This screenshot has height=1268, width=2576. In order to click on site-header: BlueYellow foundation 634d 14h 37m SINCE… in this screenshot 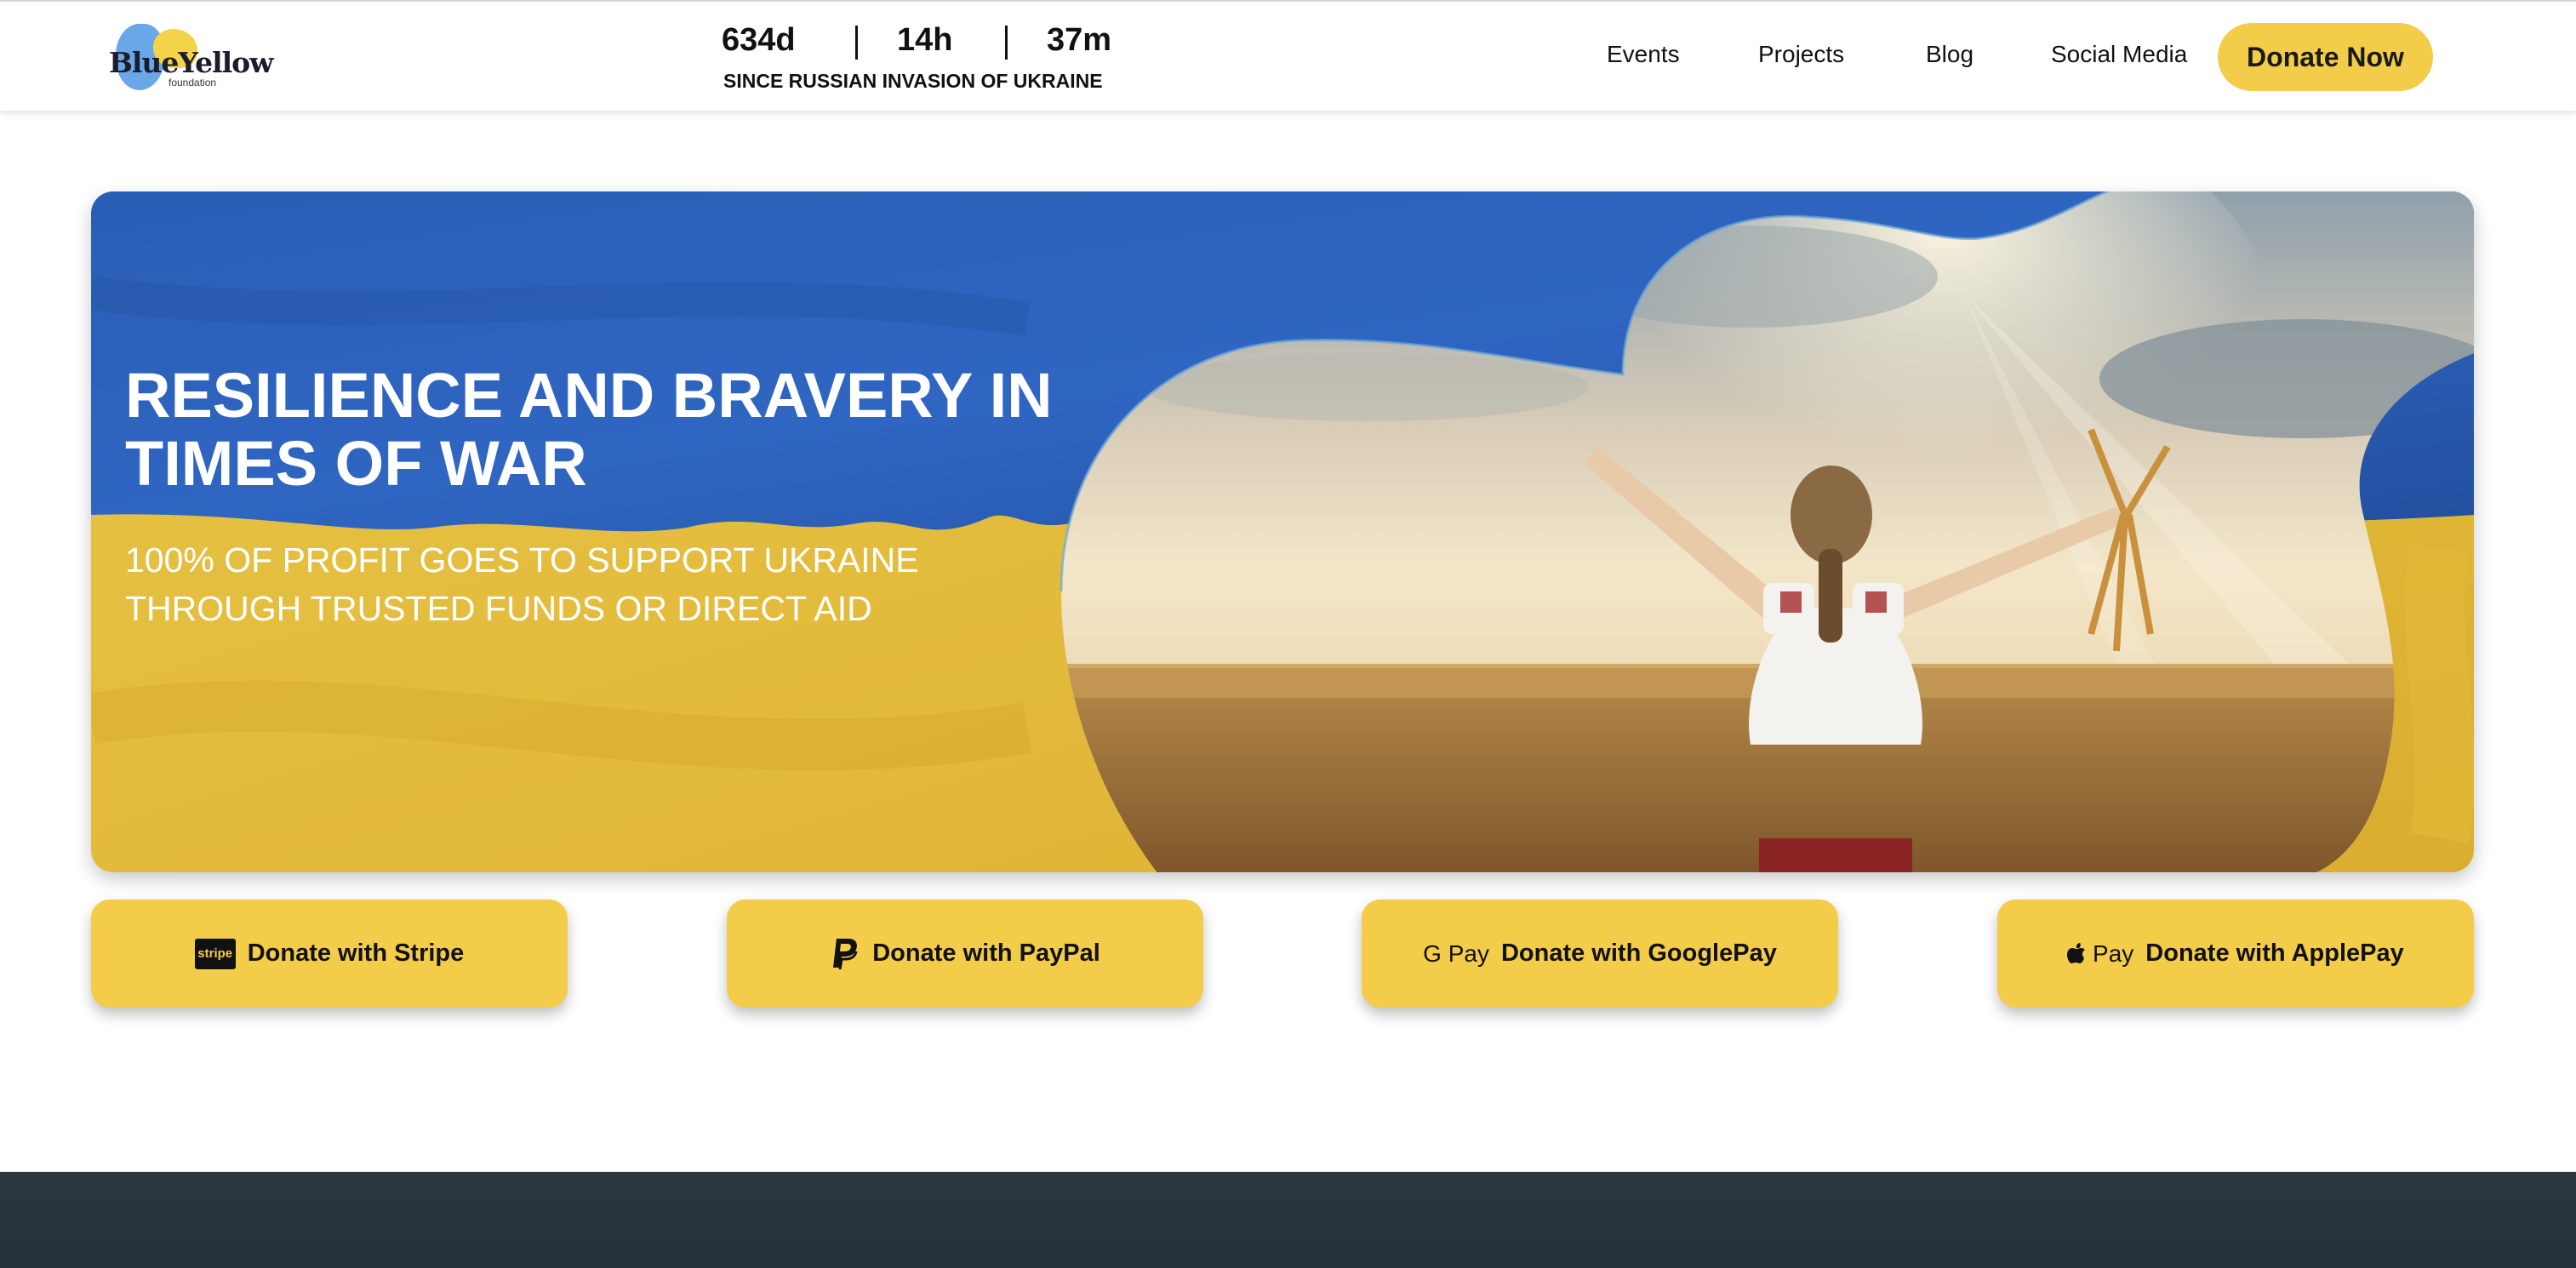, I will do `click(1288, 56)`.